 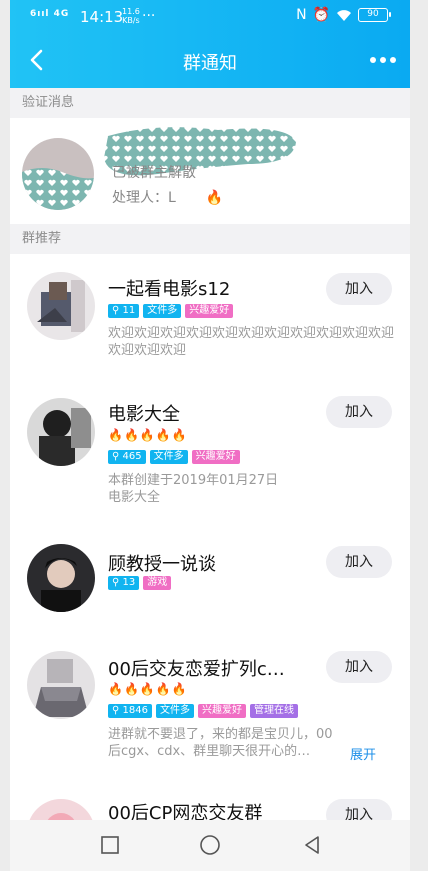 What do you see at coordinates (162, 564) in the screenshot?
I see `group-name: 顾教授一说谈` at bounding box center [162, 564].